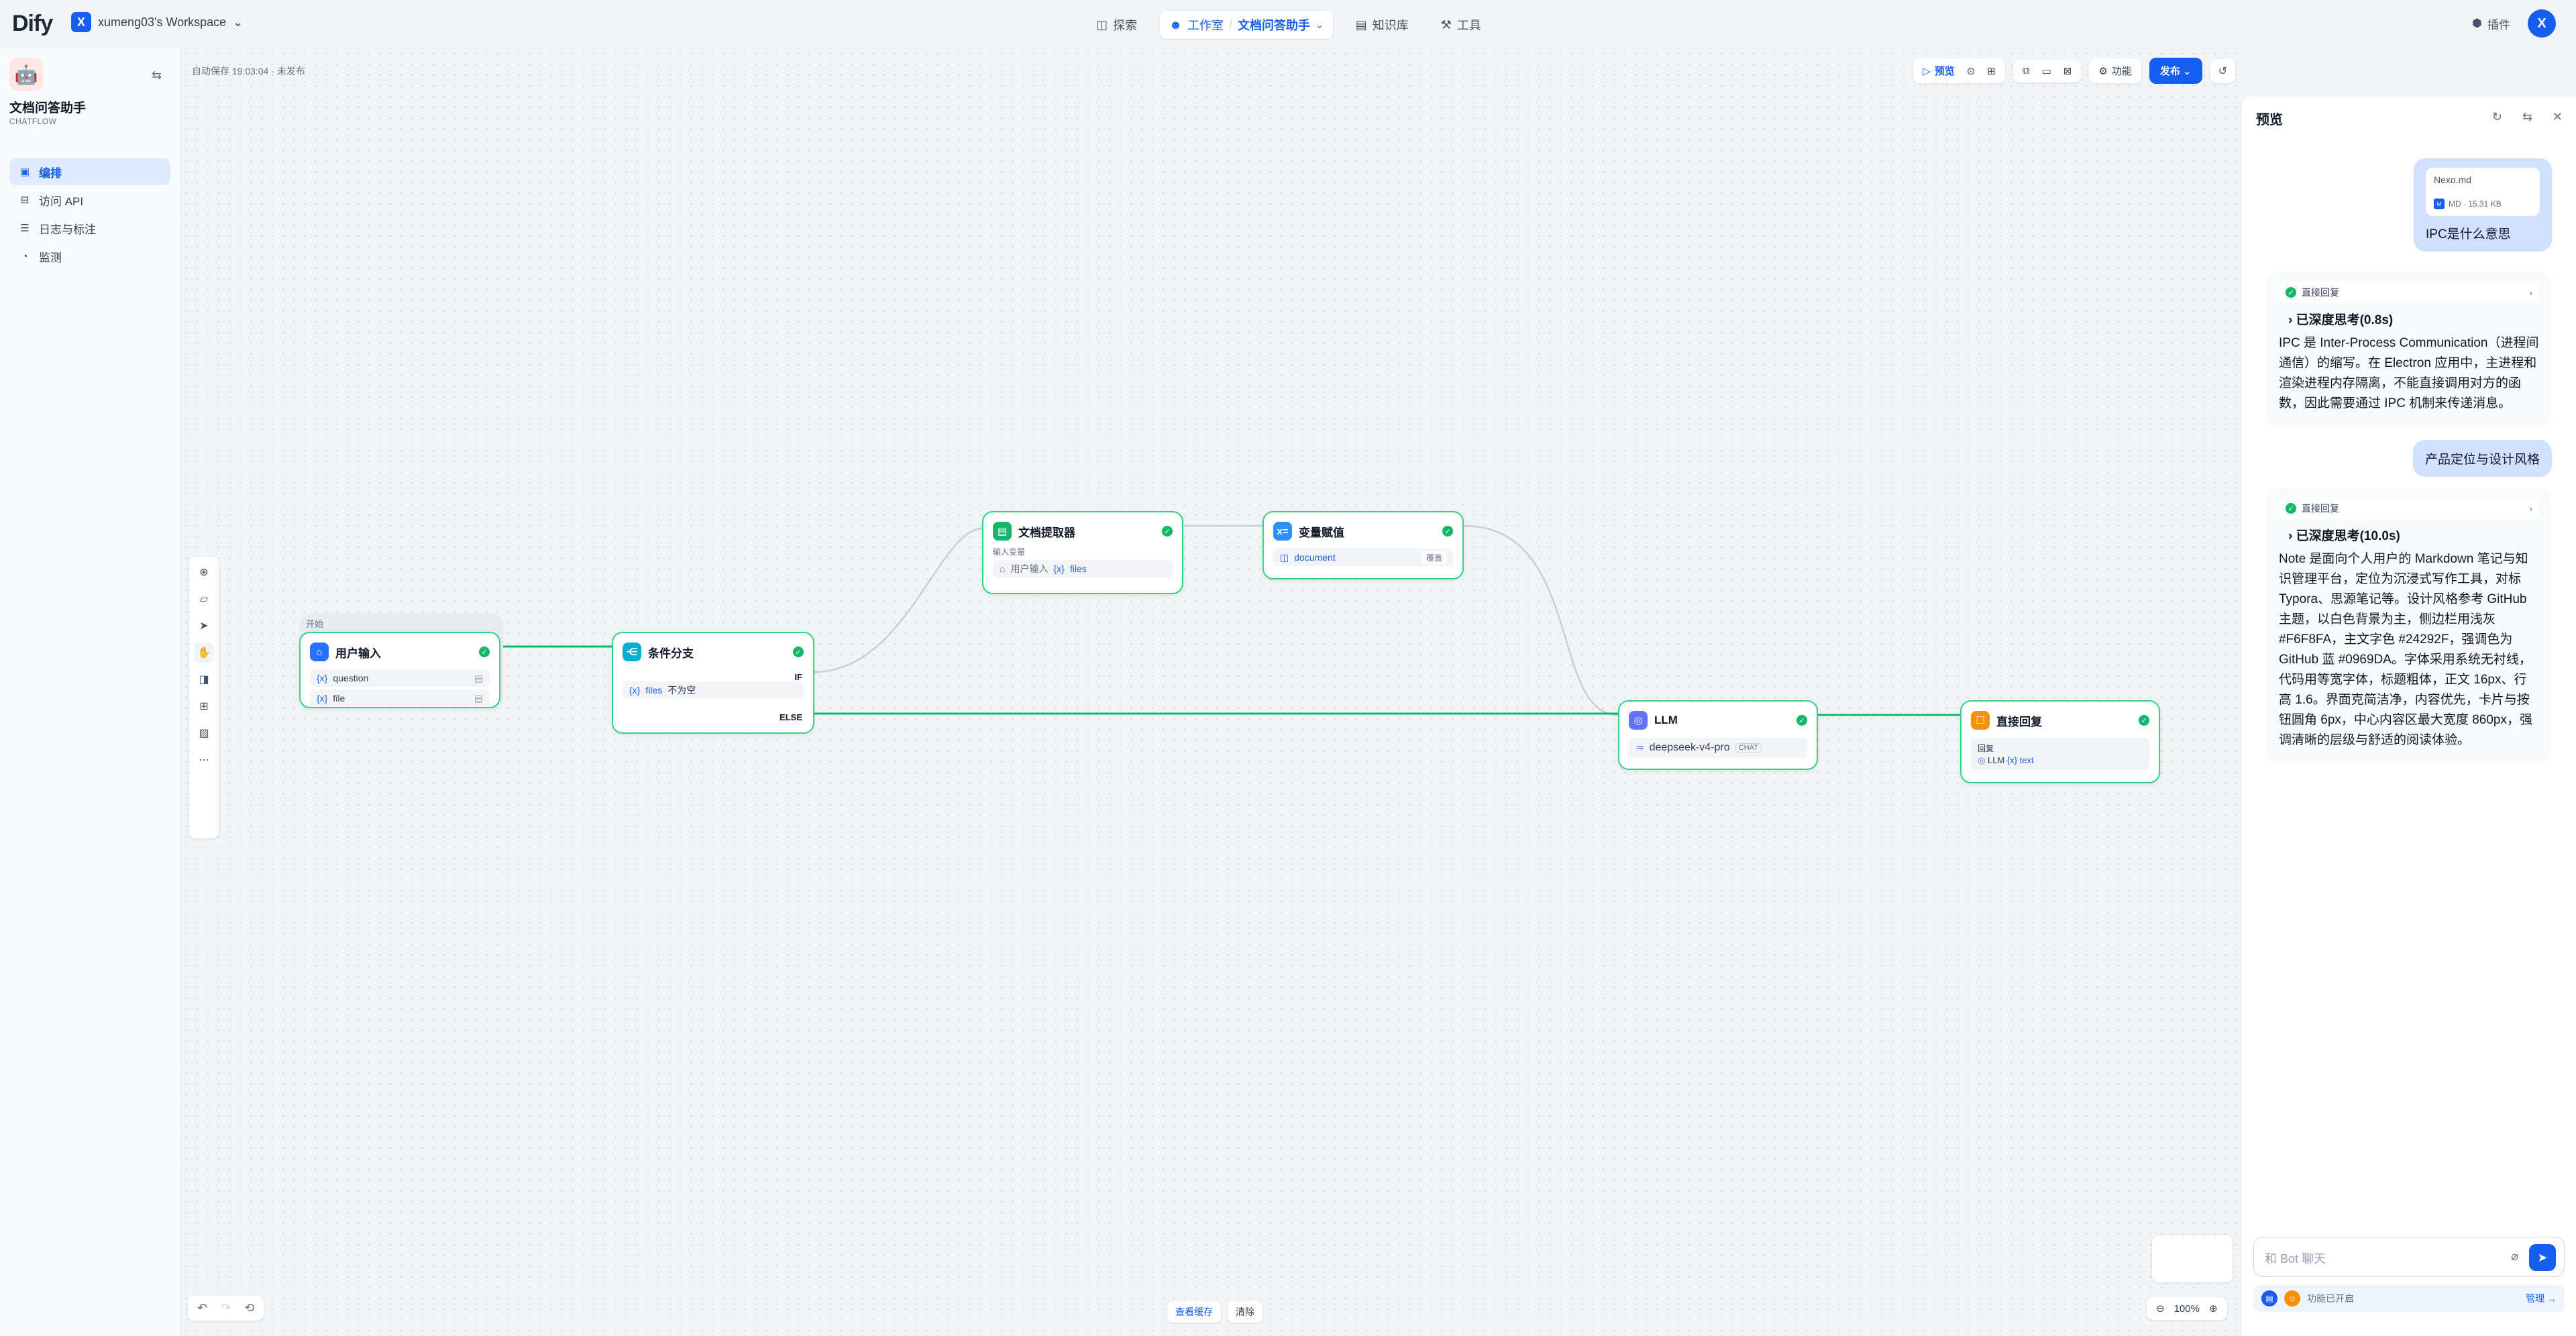  Describe the element at coordinates (1541, 620) in the screenshot. I see `edge-assigner-llm` at that location.